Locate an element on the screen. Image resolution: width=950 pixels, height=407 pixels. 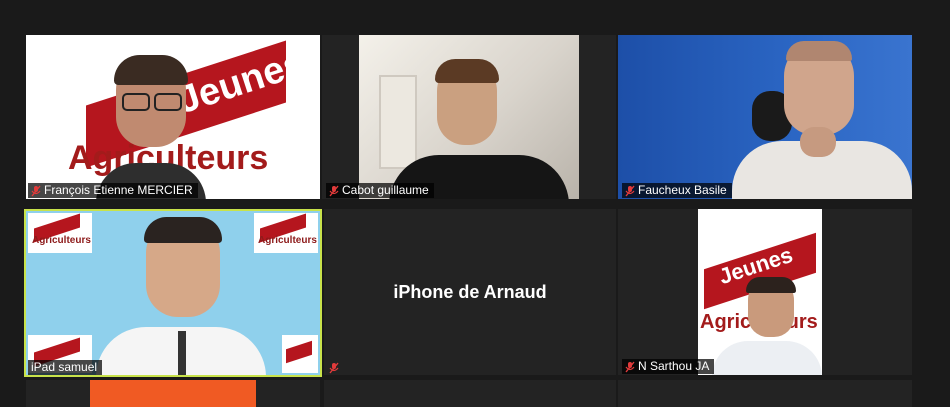
video-tile-participant-4: Agriculteurs Agriculteurs iPad samuel is located at coordinates (173, 293).